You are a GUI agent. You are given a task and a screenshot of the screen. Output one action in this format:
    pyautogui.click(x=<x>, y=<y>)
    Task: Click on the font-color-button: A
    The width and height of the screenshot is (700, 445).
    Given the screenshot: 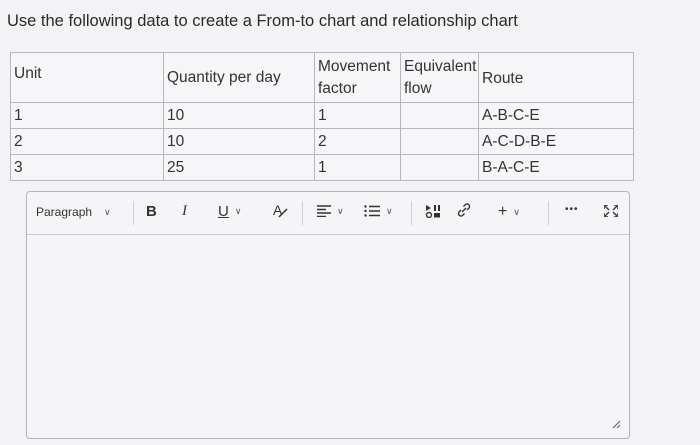 What is the action you would take?
    pyautogui.click(x=280, y=210)
    